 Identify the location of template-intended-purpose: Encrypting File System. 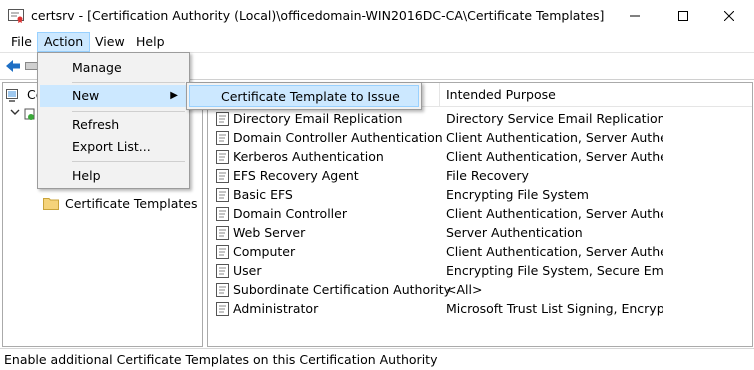
(517, 194).